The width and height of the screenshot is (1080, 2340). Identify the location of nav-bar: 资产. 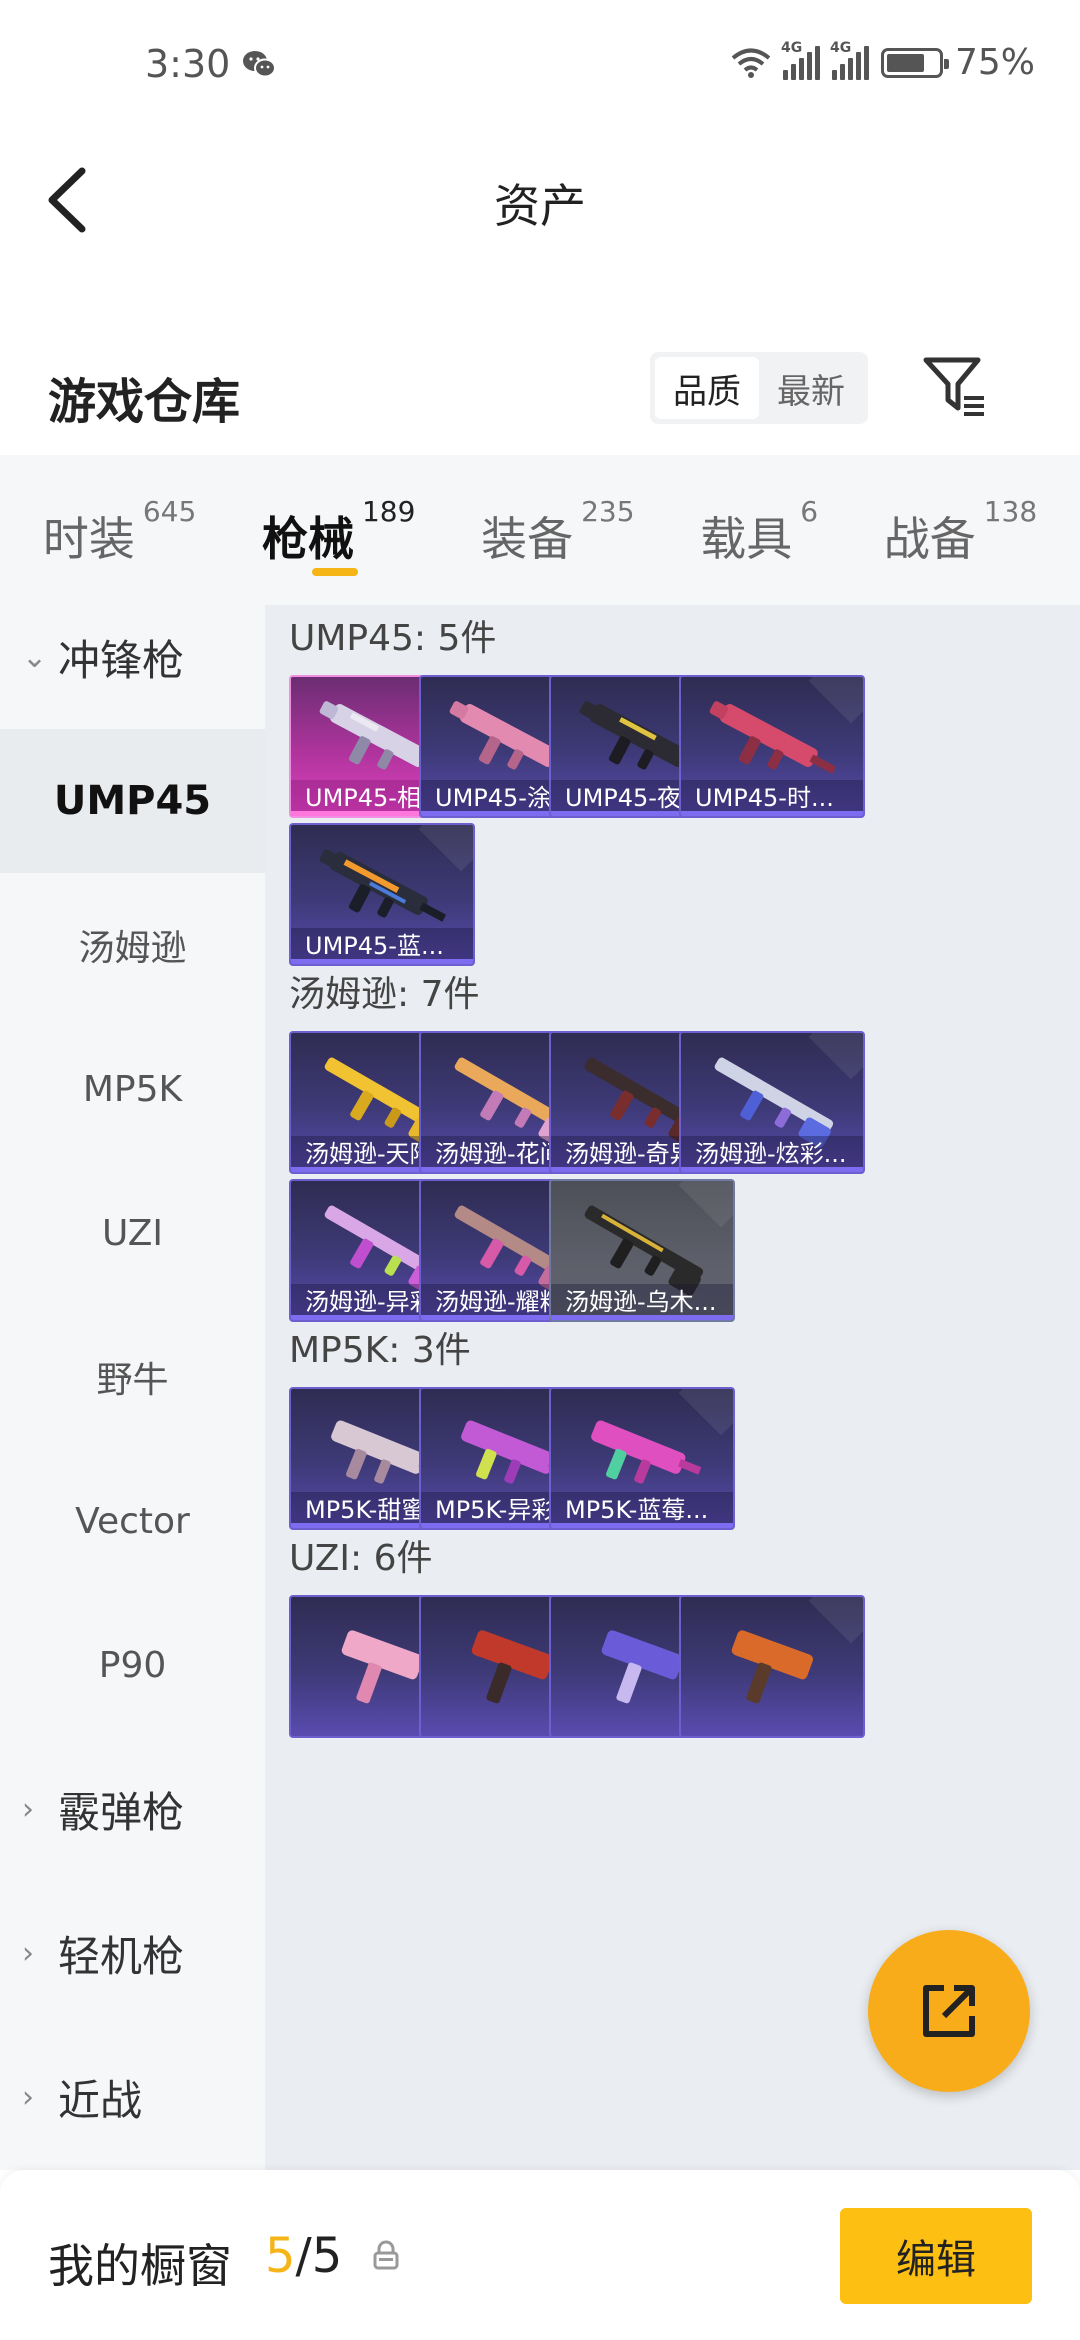
(540, 200).